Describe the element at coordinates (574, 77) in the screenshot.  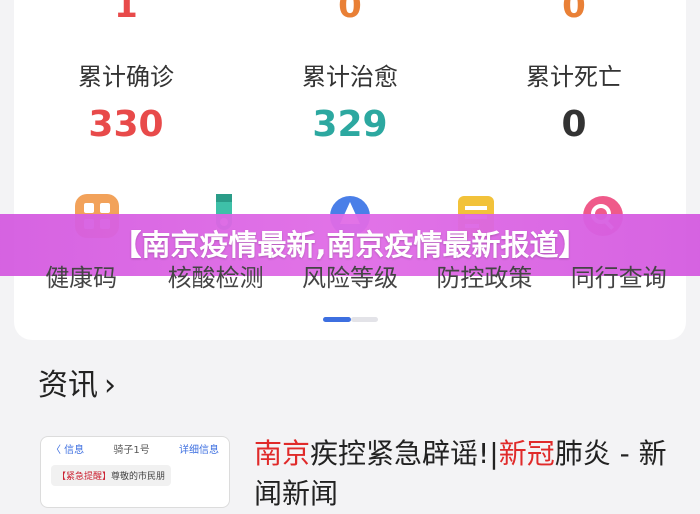
I see `dead-label: 累计死亡` at that location.